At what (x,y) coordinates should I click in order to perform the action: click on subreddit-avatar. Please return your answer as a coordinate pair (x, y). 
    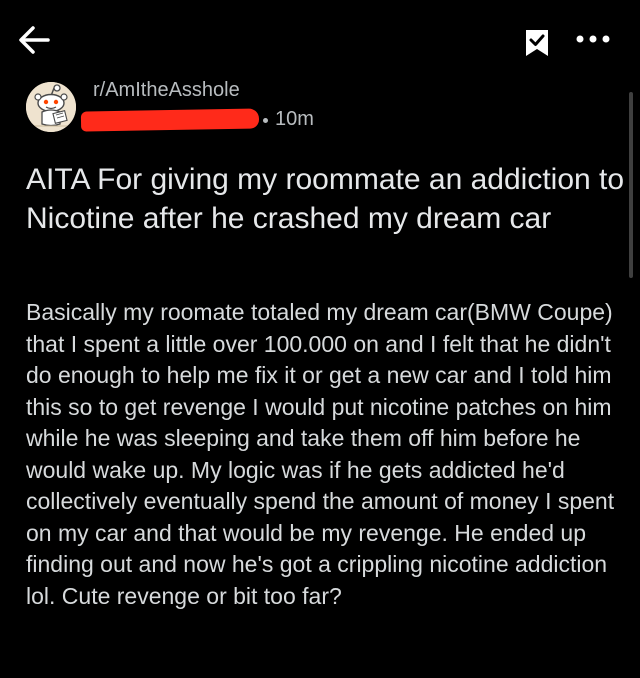
    Looking at the image, I should click on (51, 107).